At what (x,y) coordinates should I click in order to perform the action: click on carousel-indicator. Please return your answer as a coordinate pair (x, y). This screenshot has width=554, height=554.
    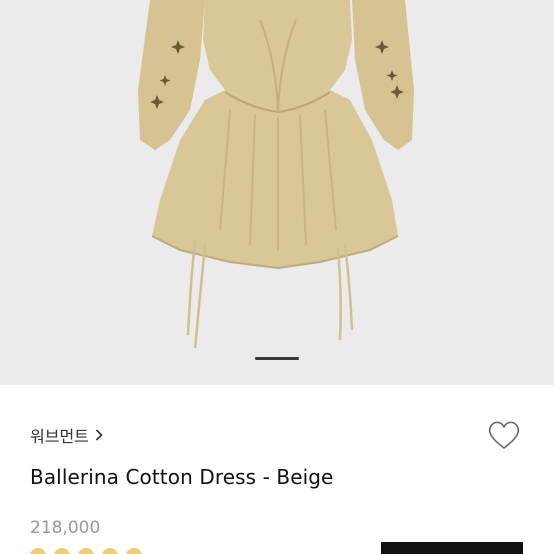
    Looking at the image, I should click on (277, 358).